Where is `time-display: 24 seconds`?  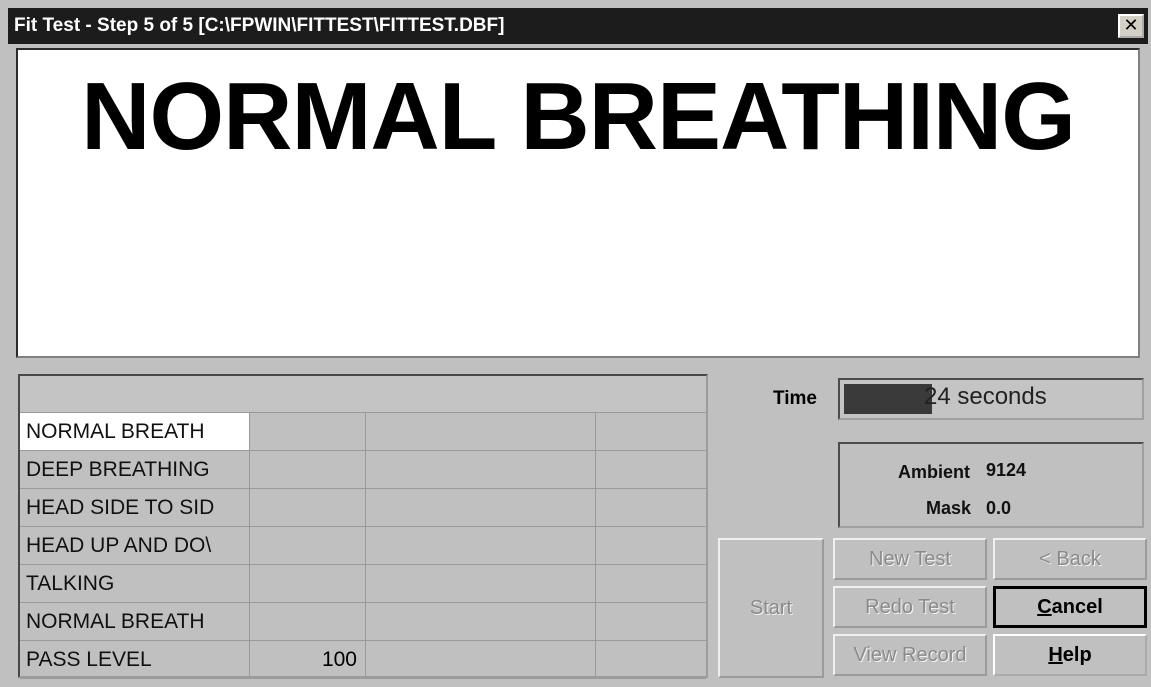
time-display: 24 seconds is located at coordinates (991, 399).